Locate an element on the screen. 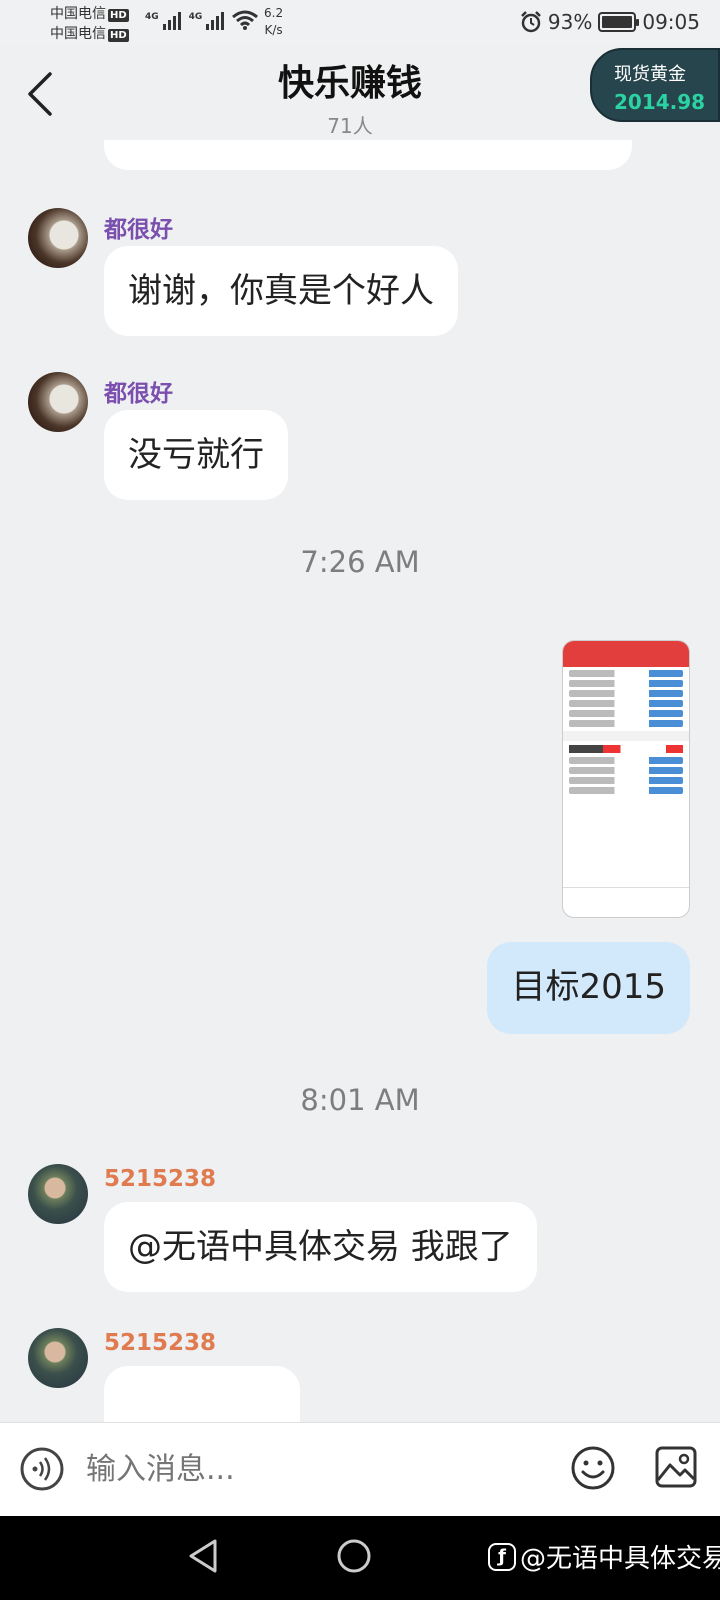  image-picker-icon is located at coordinates (676, 1467).